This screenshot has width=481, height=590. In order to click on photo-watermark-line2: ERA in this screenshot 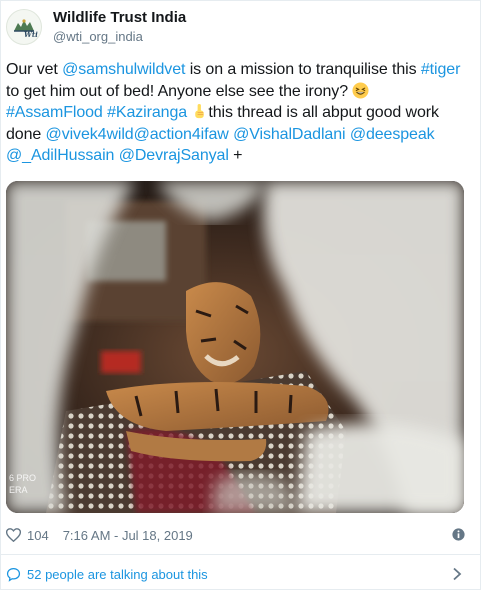, I will do `click(18, 490)`.